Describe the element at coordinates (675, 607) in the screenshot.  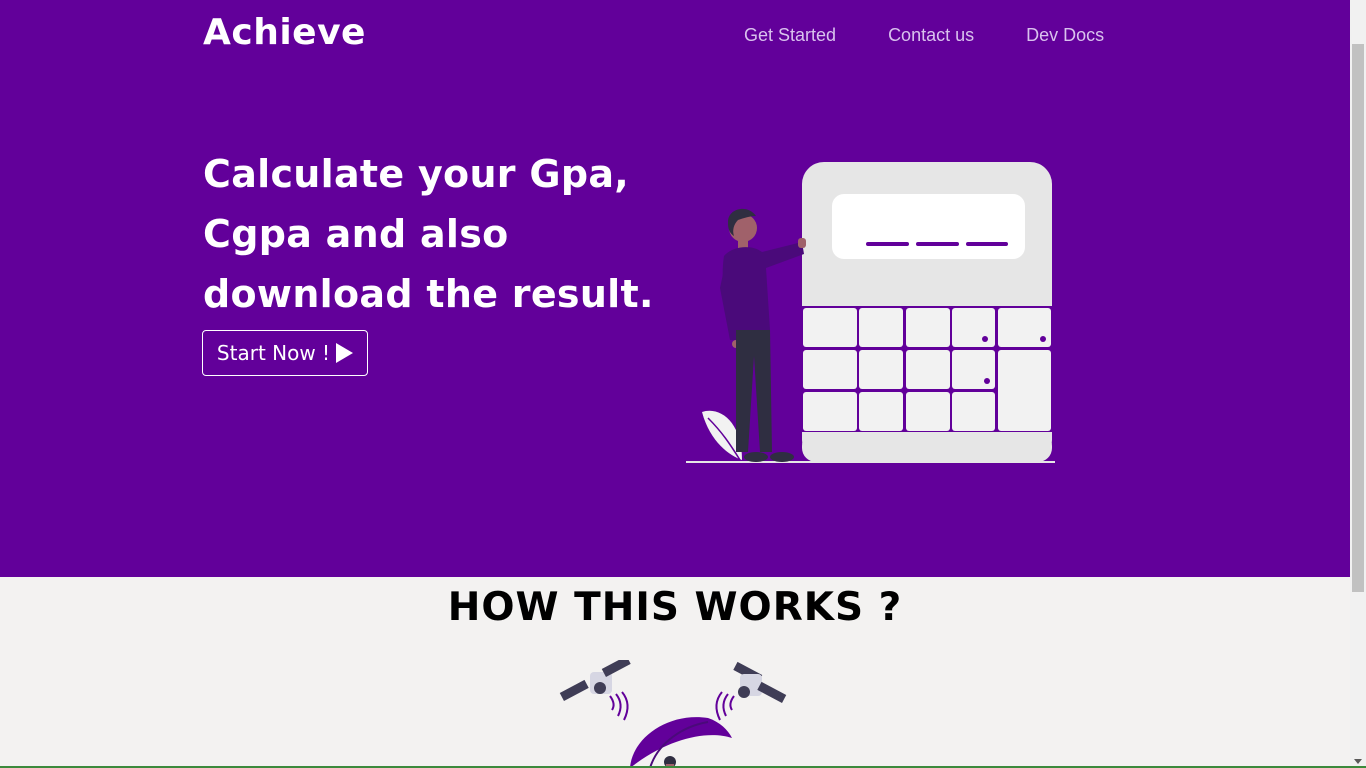
I see `how-this-works-title: HOW THIS WORKS ?` at that location.